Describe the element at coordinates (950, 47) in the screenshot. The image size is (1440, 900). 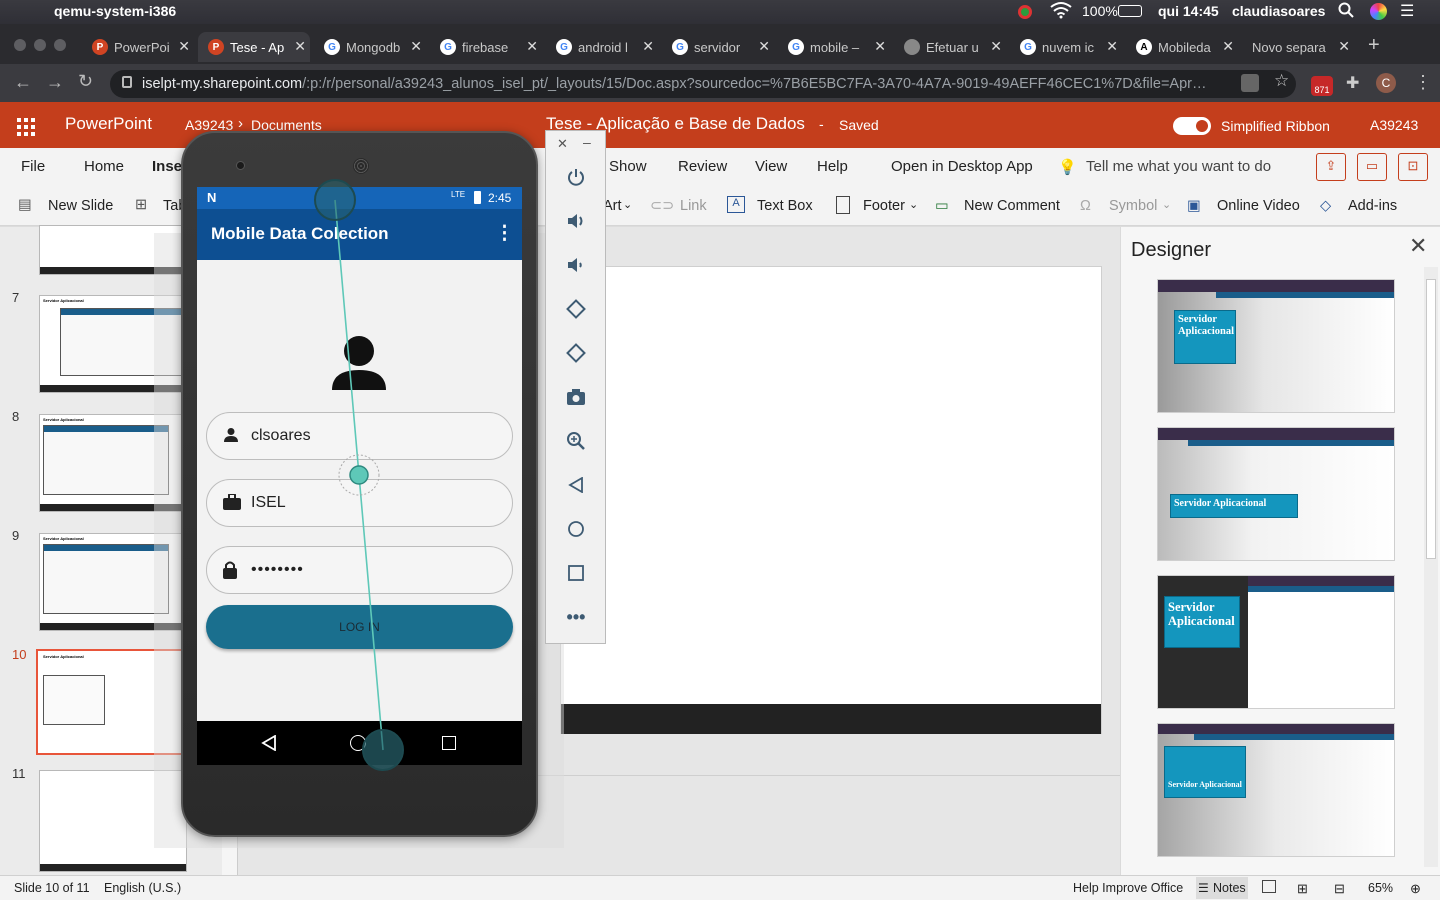
I see `browser-tab: Efetuar u ✕` at that location.